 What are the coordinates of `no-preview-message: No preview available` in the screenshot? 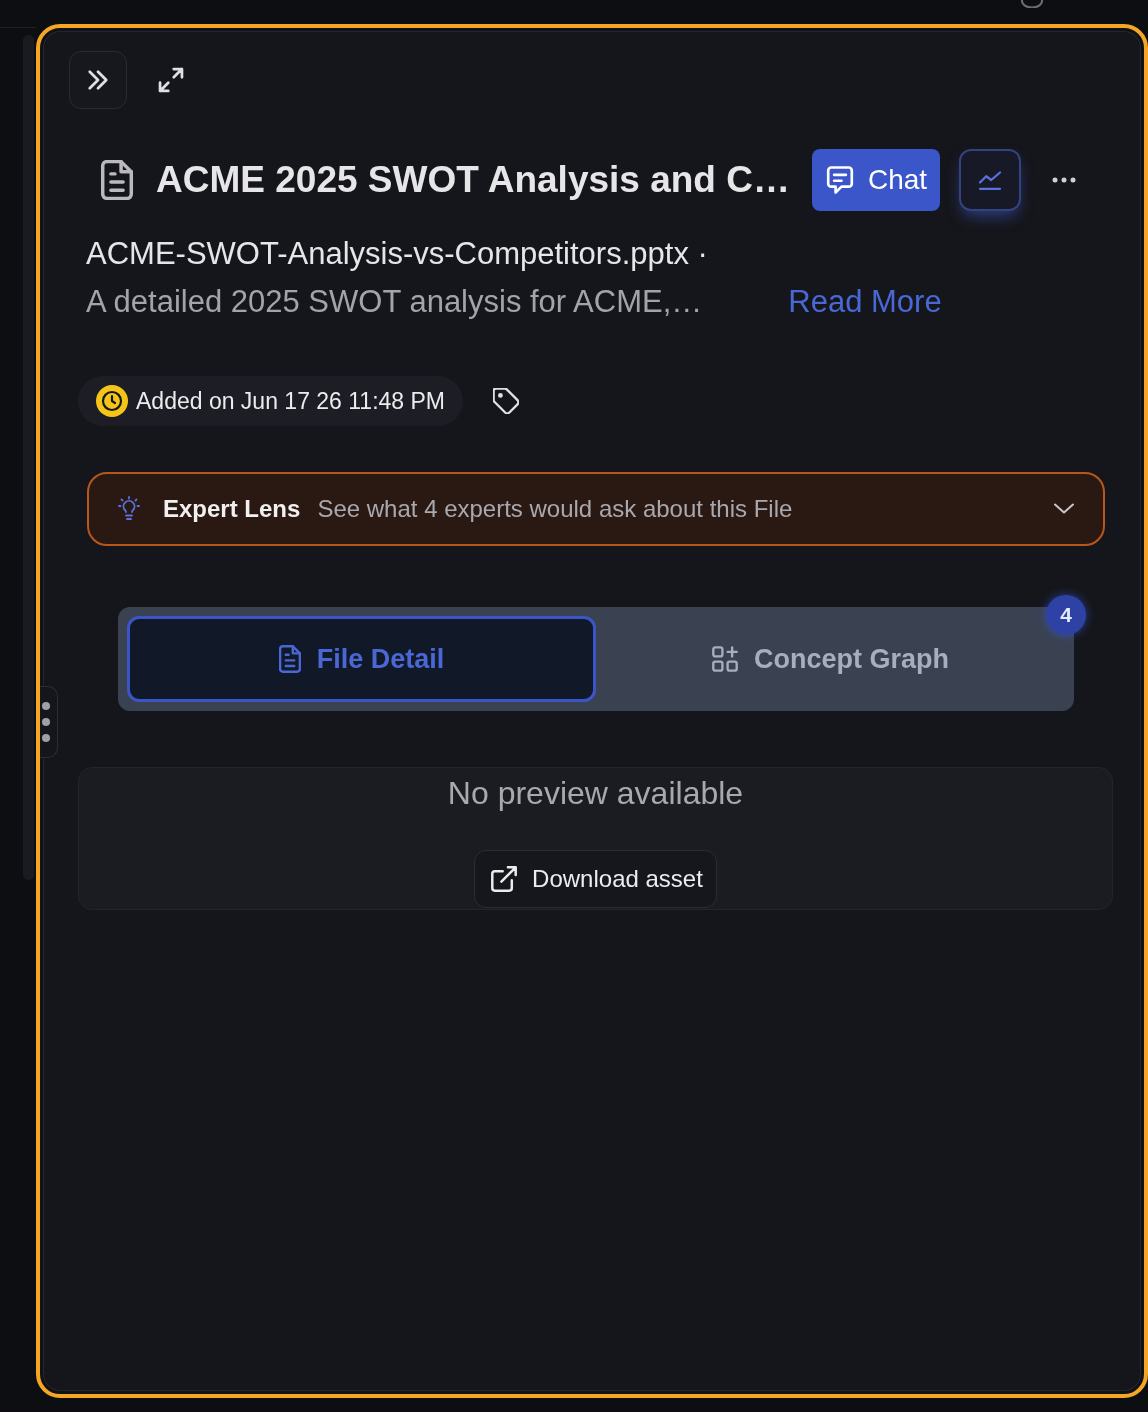 It's located at (595, 793).